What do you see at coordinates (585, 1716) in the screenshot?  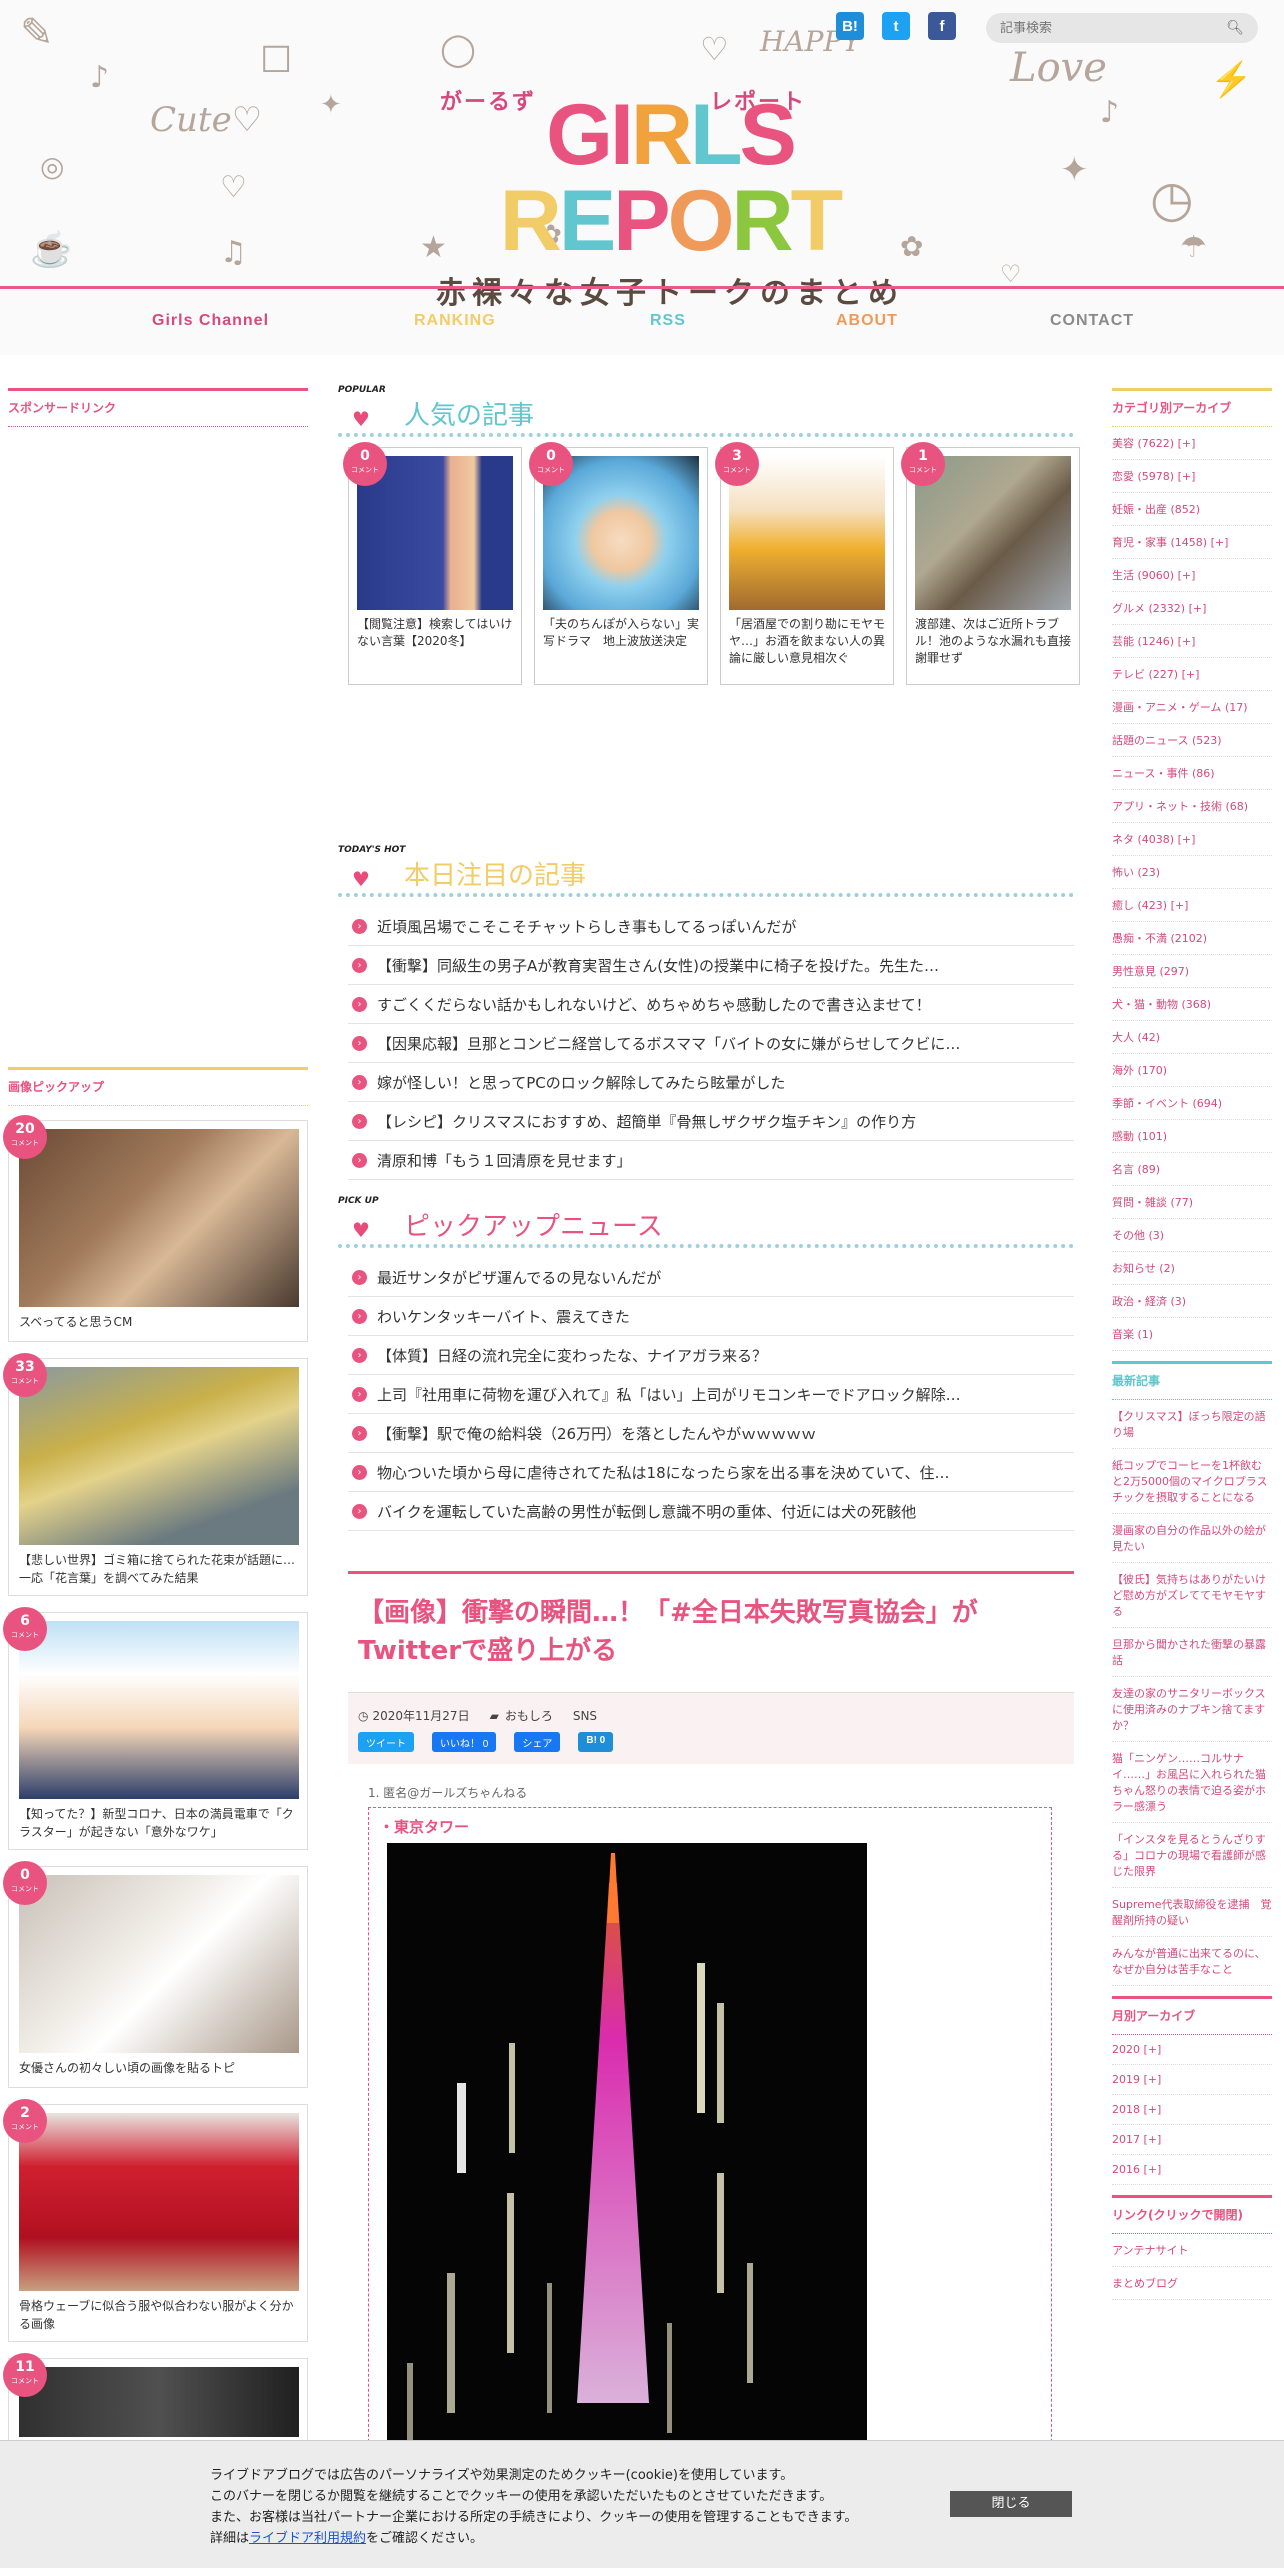 I see `article-tag: SNS` at bounding box center [585, 1716].